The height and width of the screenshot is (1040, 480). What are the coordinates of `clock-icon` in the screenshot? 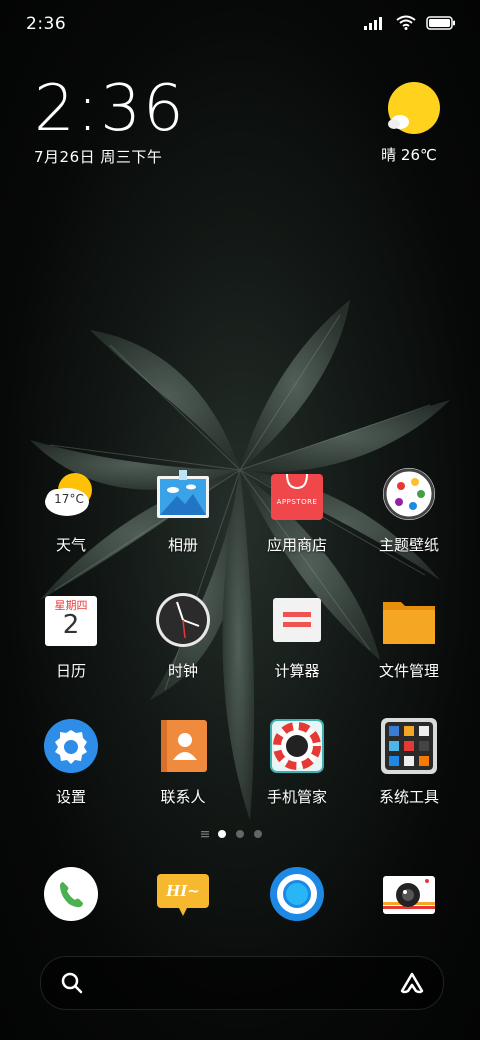 It's located at (183, 620).